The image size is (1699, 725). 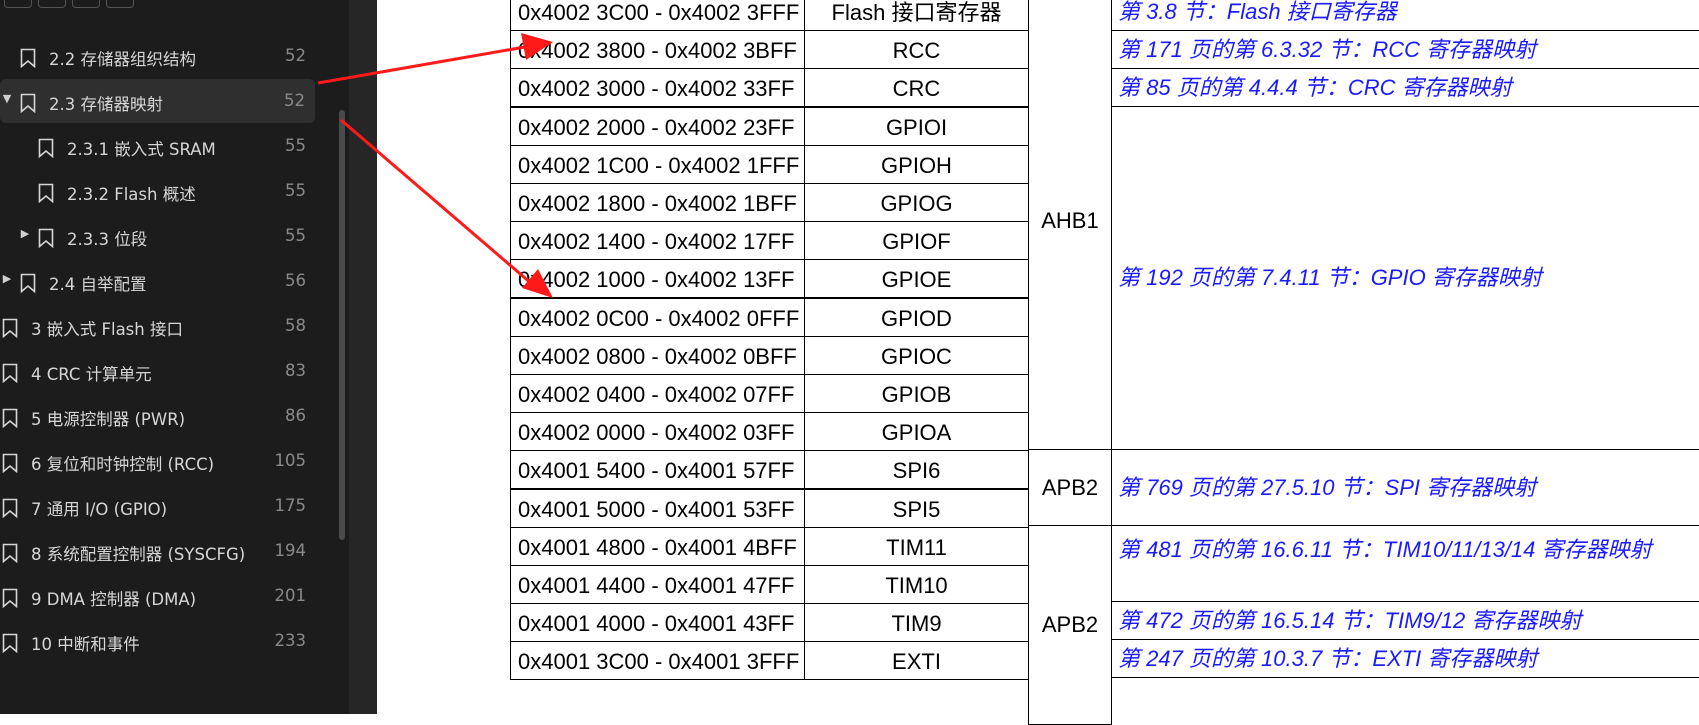 I want to click on address-range-cell: 0x4002 0800 - 0x4002 0BFF, so click(x=657, y=355).